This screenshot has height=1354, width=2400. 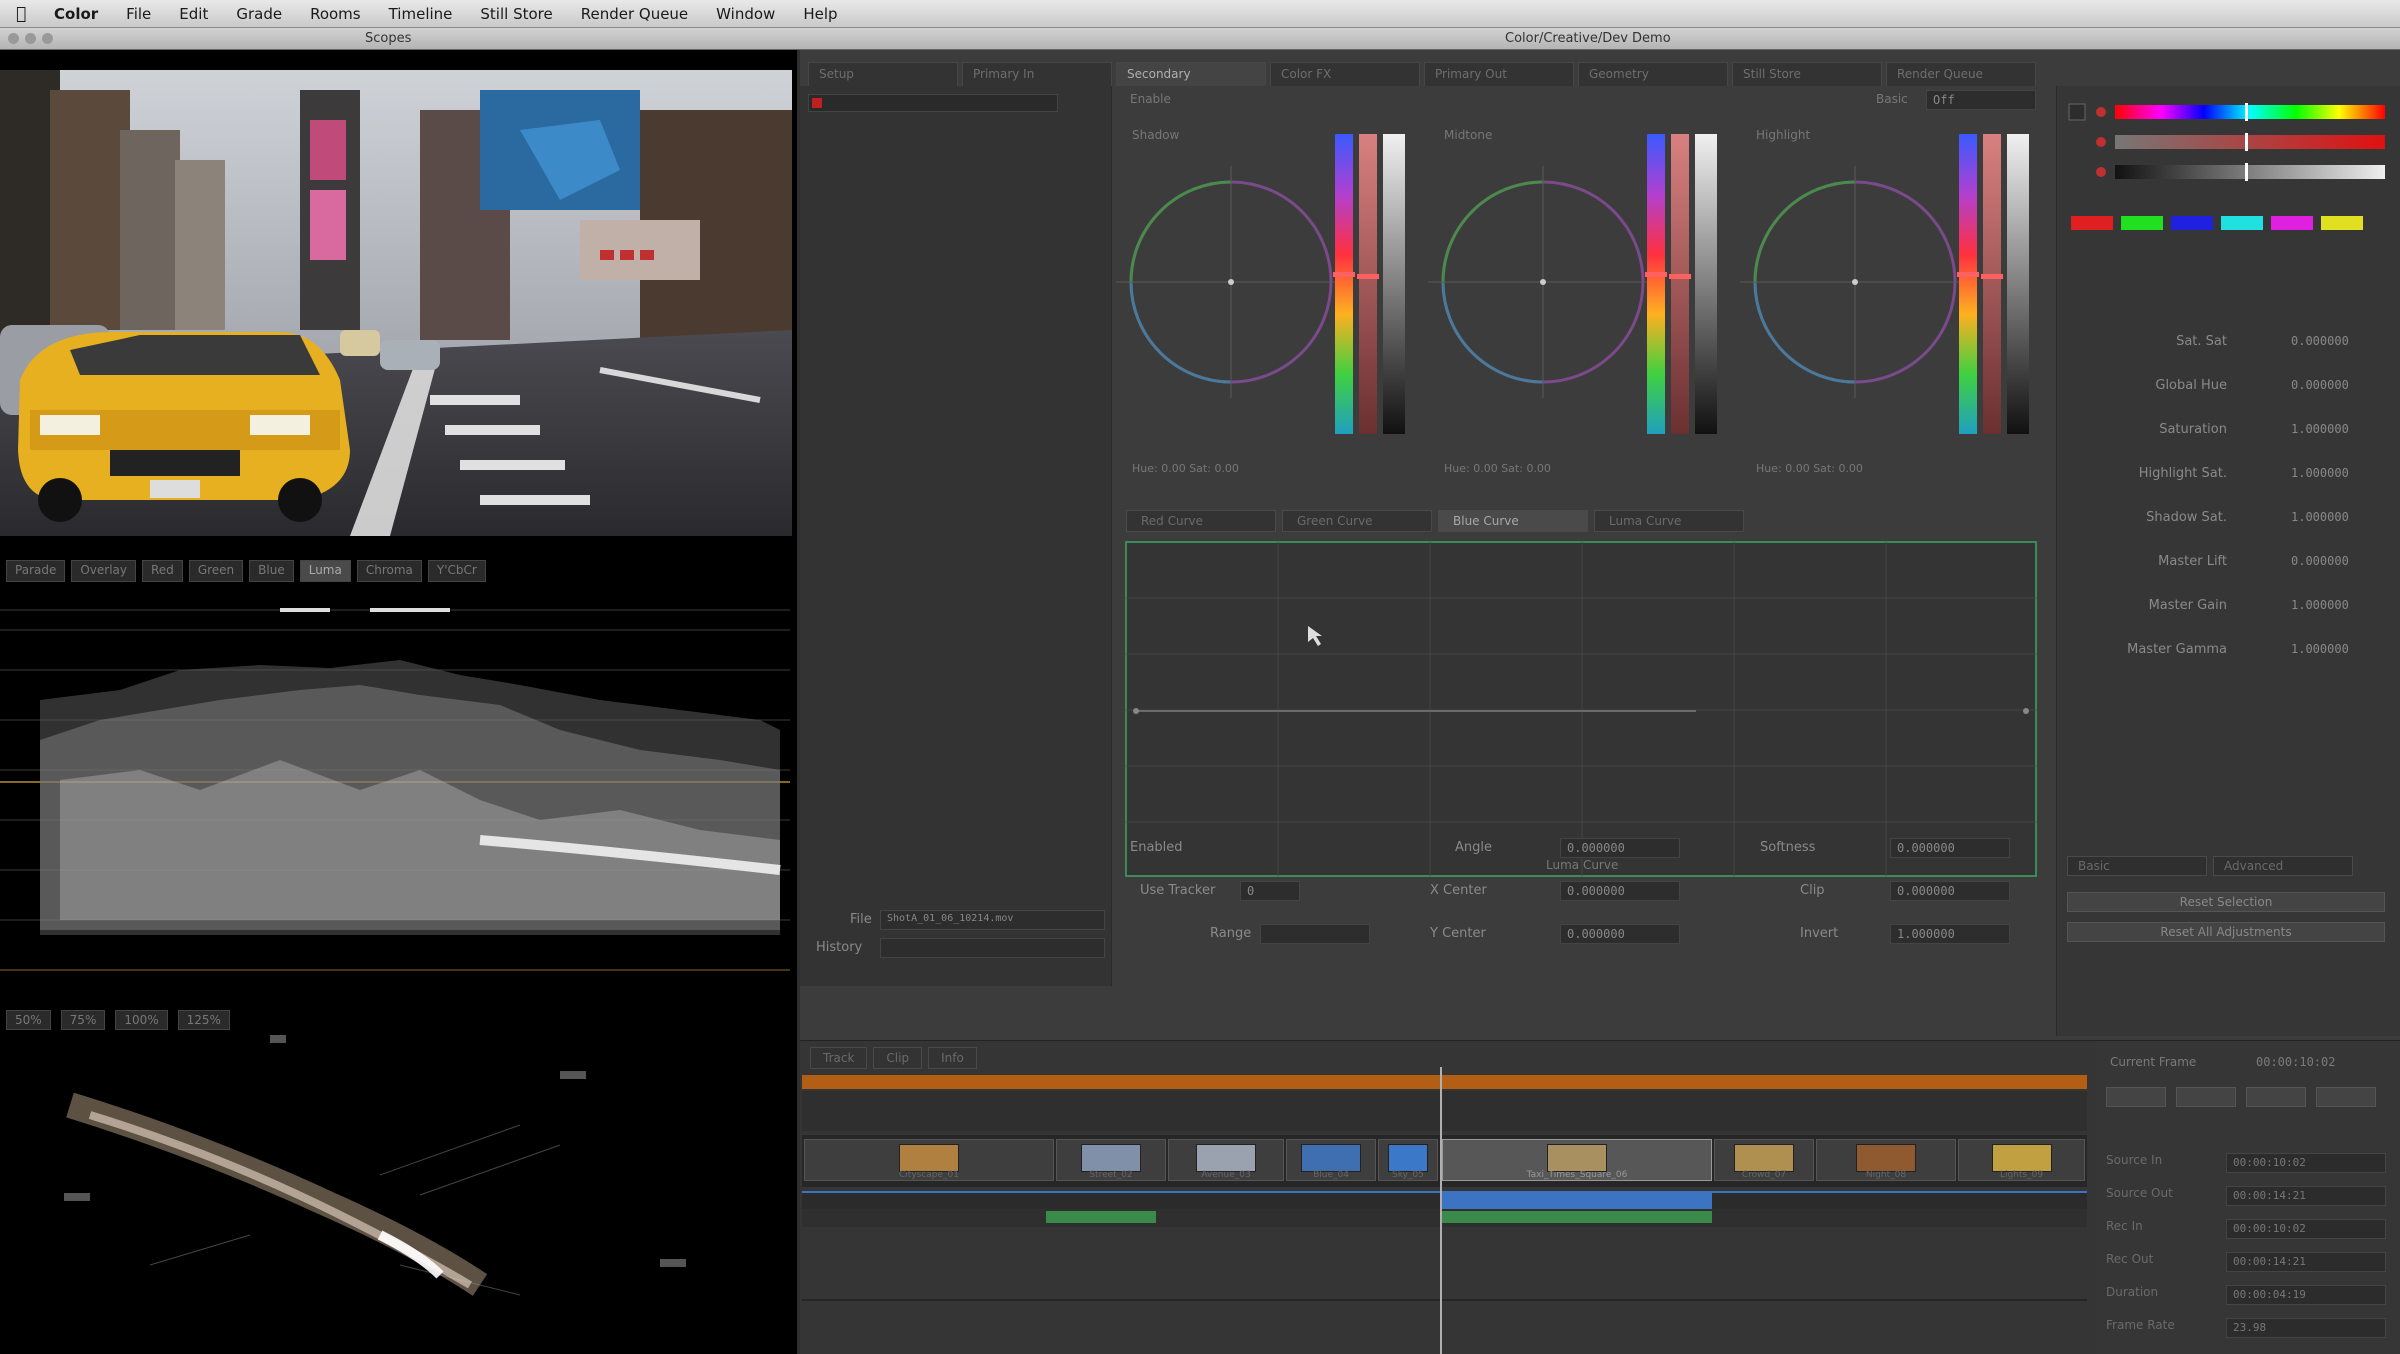 What do you see at coordinates (992, 948) in the screenshot?
I see `history-field` at bounding box center [992, 948].